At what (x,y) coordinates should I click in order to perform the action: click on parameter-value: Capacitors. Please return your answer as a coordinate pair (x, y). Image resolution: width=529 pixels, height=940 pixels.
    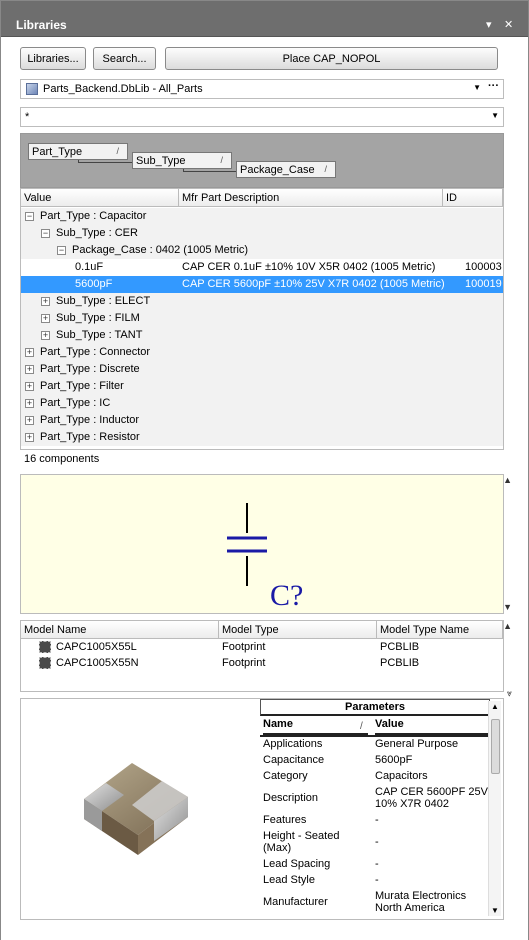
    Looking at the image, I should click on (401, 776).